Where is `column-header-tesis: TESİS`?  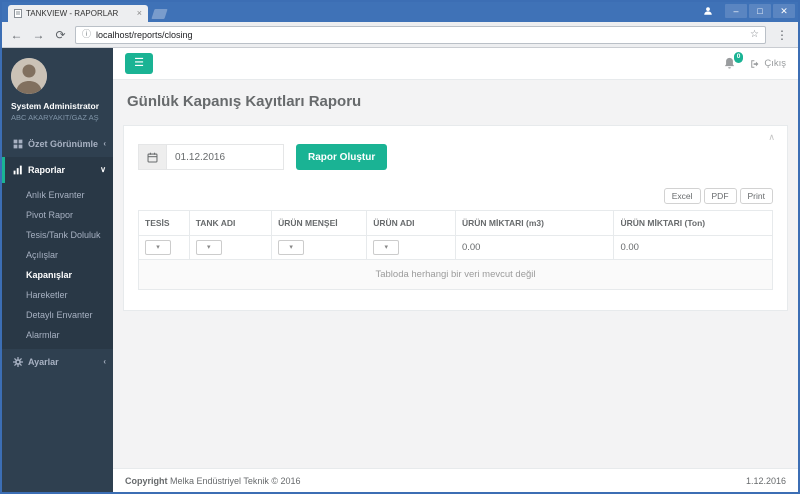
column-header-tesis: TESİS is located at coordinates (164, 223).